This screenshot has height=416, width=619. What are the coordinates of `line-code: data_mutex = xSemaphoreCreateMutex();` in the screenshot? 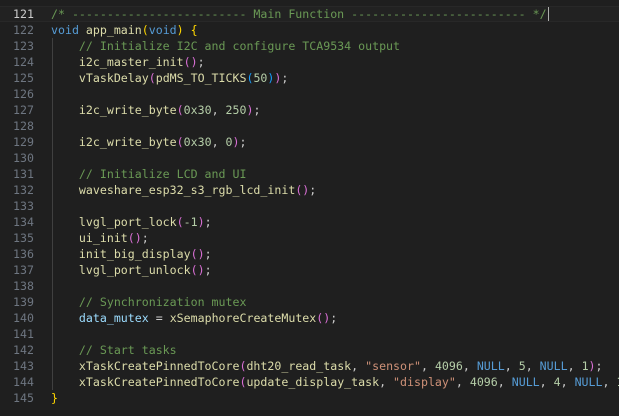 It's located at (194, 318).